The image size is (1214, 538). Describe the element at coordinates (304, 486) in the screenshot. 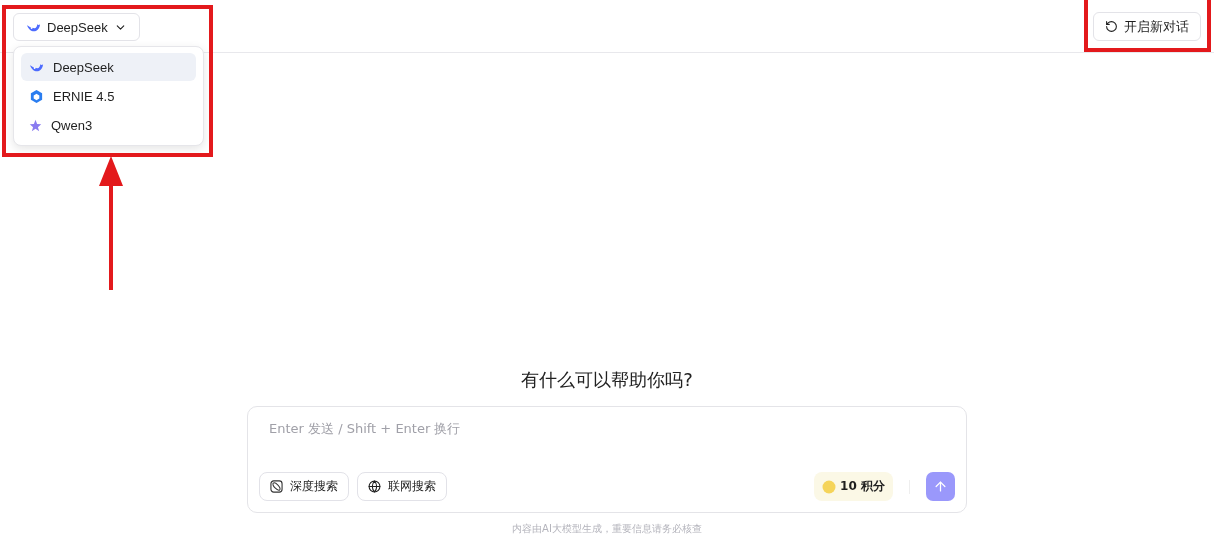

I see `search-tool-button: 深度搜索` at that location.